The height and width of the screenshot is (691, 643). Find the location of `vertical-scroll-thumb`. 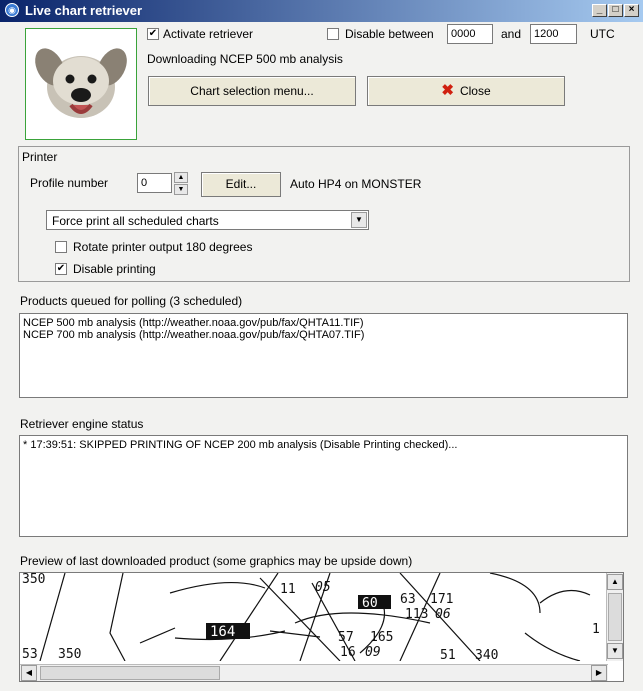

vertical-scroll-thumb is located at coordinates (615, 617).